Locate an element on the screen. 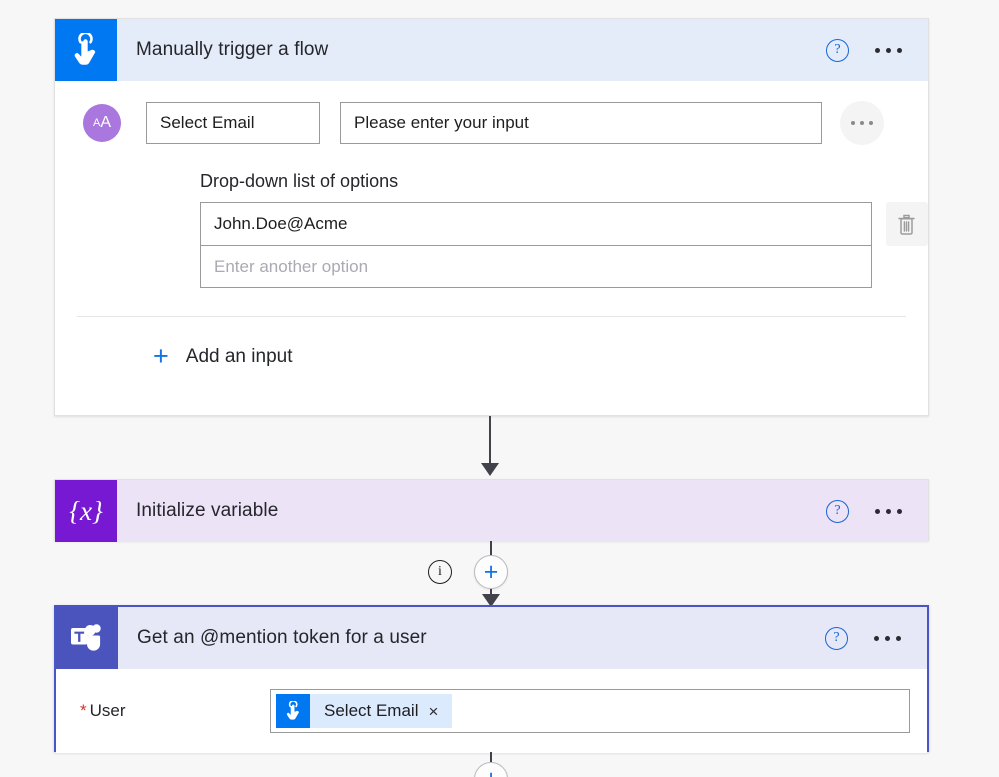 This screenshot has width=999, height=777. dropdown-option-row: John.Doe@Acme is located at coordinates (536, 224).